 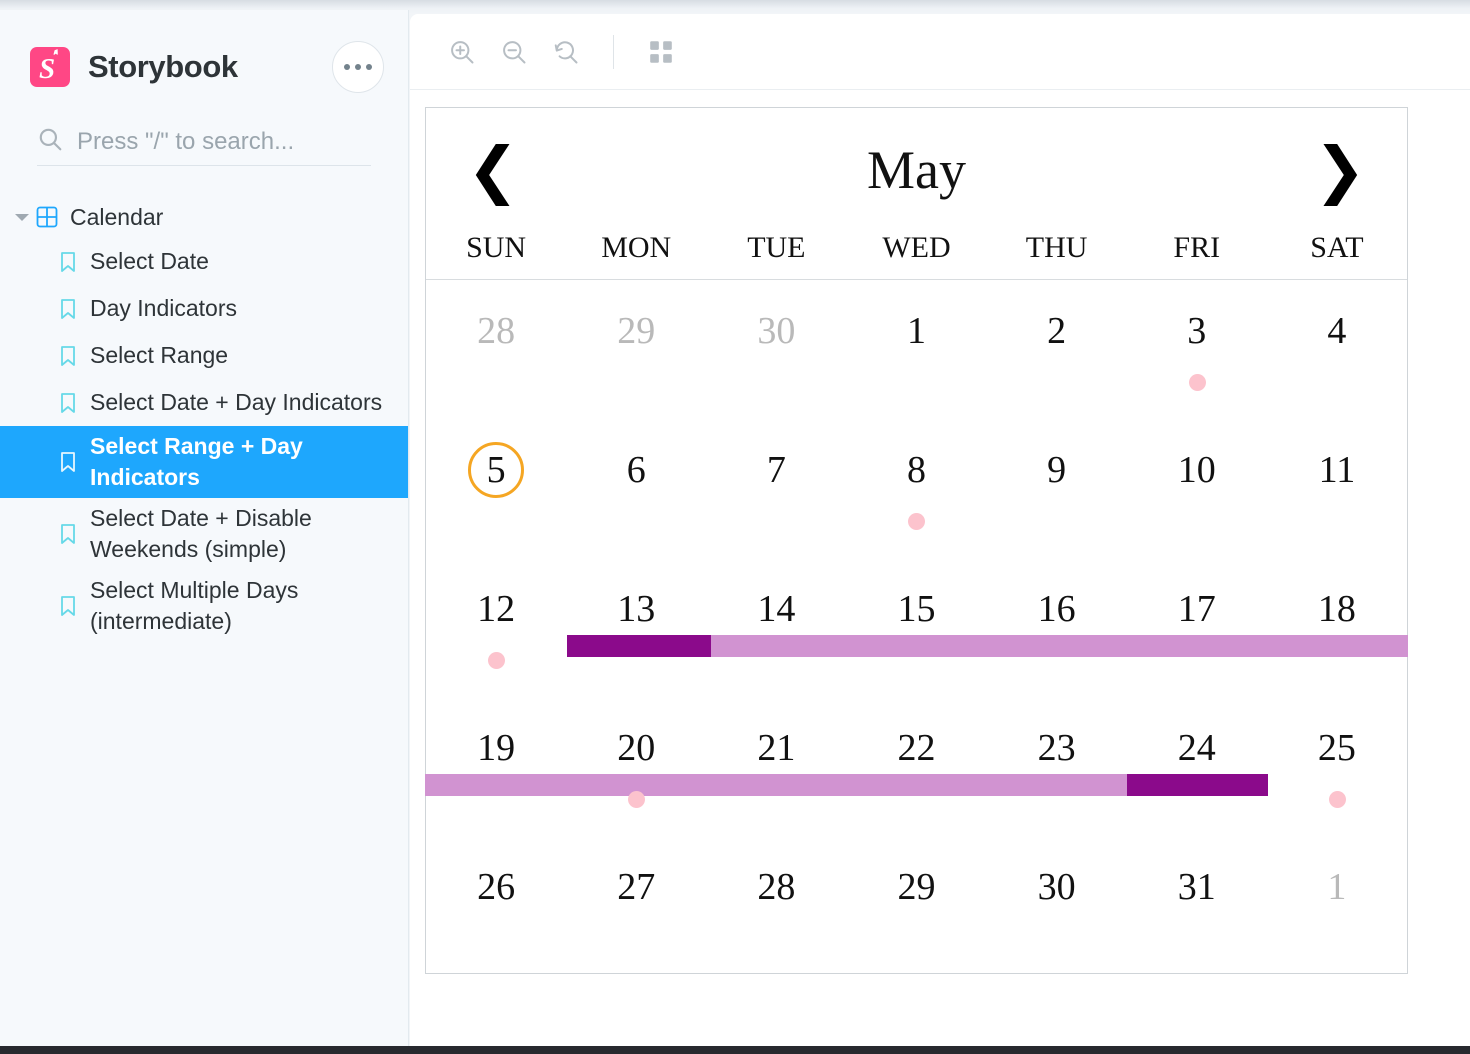 What do you see at coordinates (1056, 609) in the screenshot?
I see `day-number: 16` at bounding box center [1056, 609].